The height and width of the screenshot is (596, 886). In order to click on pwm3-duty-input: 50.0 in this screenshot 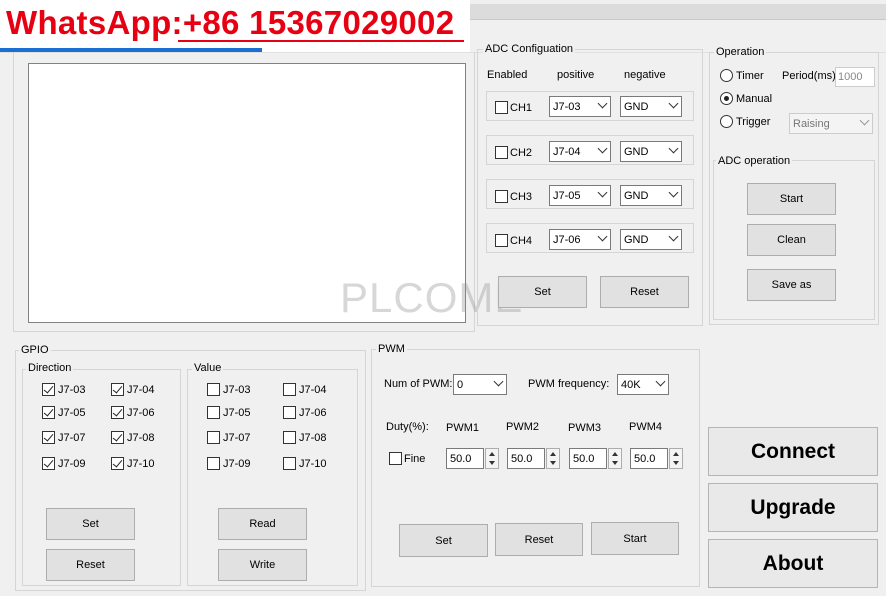, I will do `click(588, 458)`.